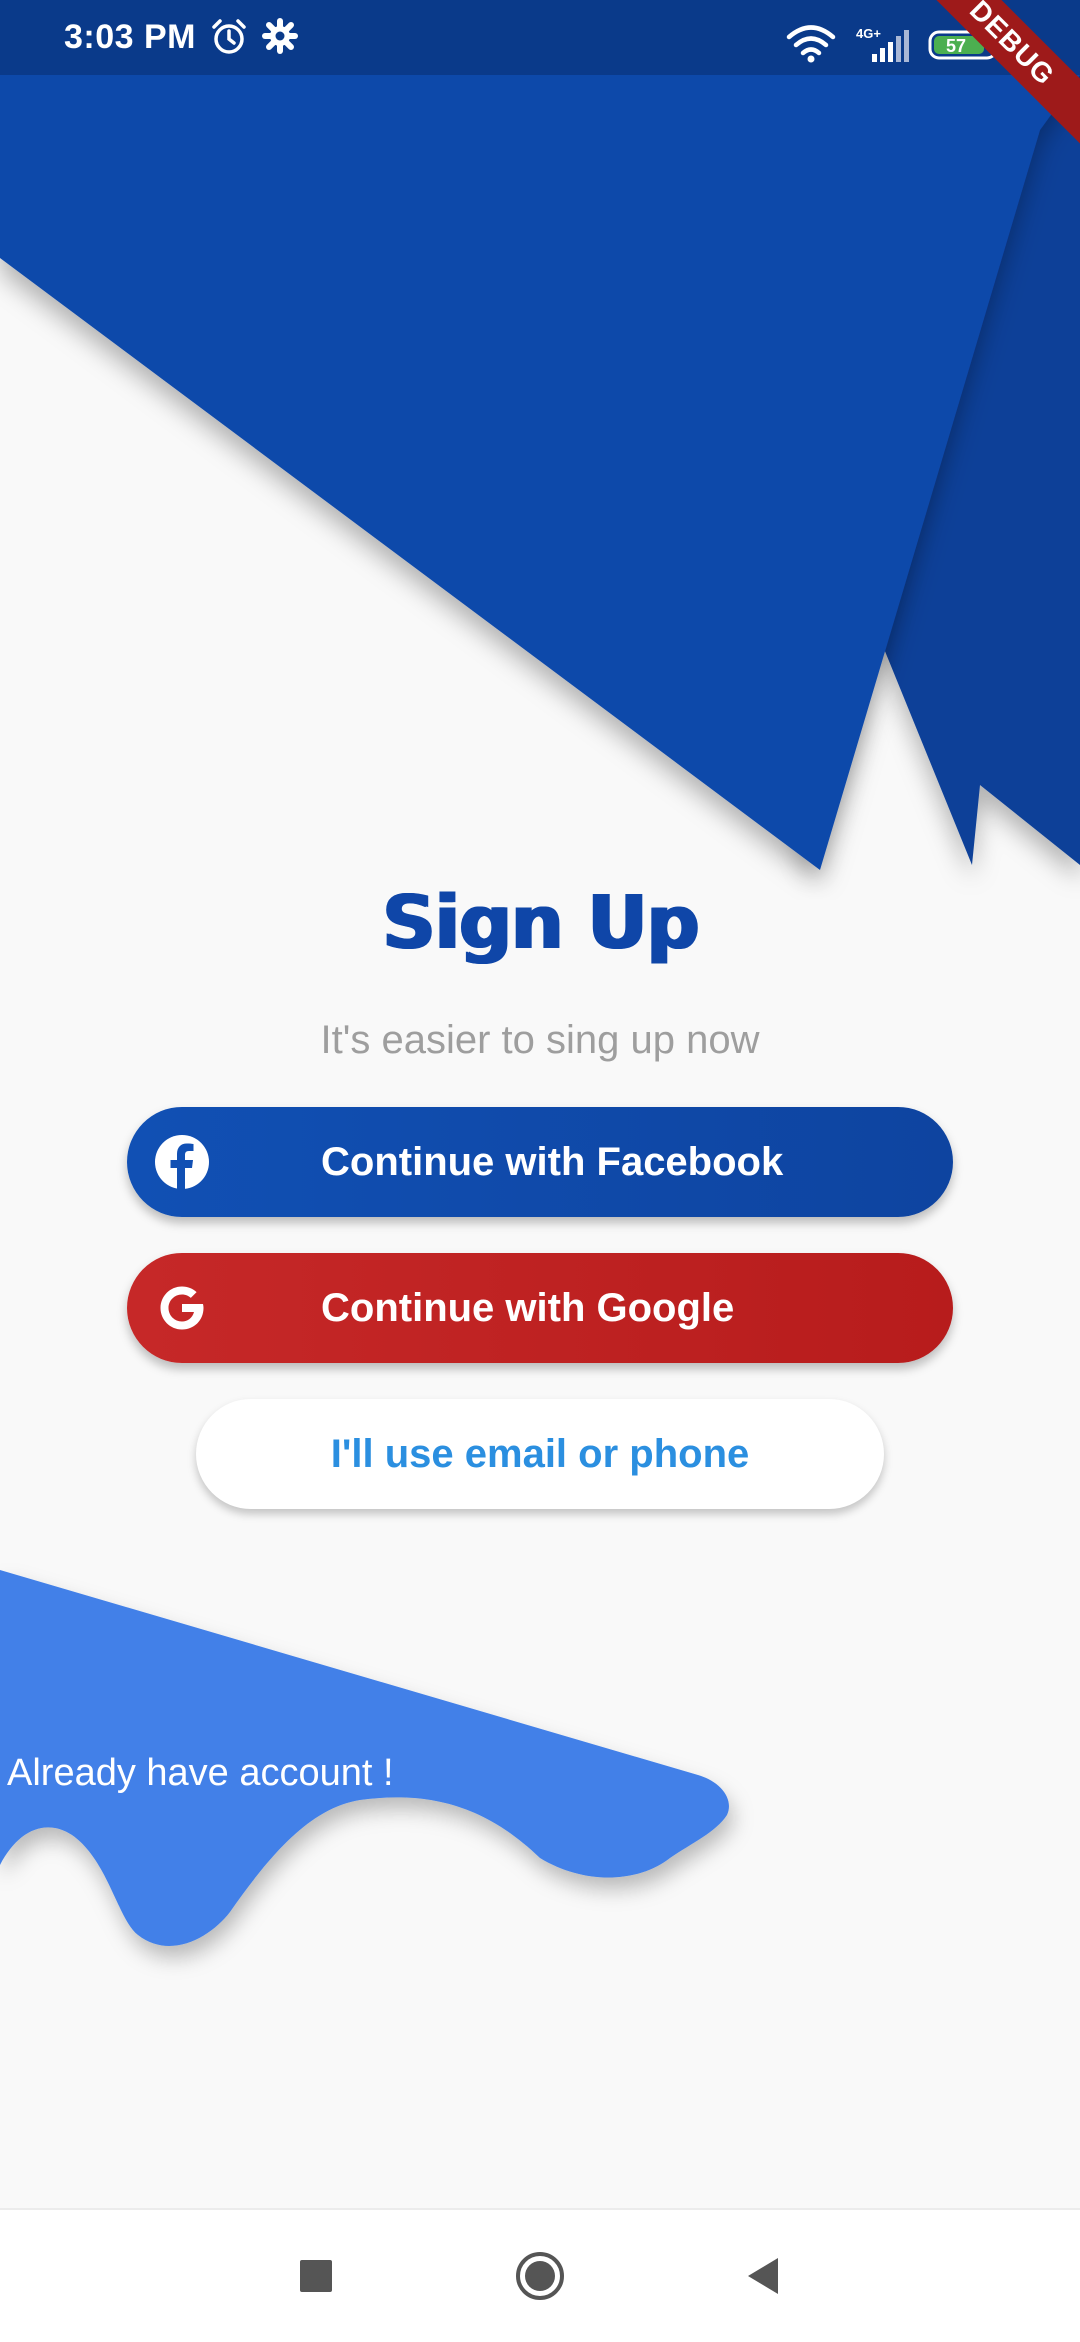  I want to click on home-icon, so click(540, 2276).